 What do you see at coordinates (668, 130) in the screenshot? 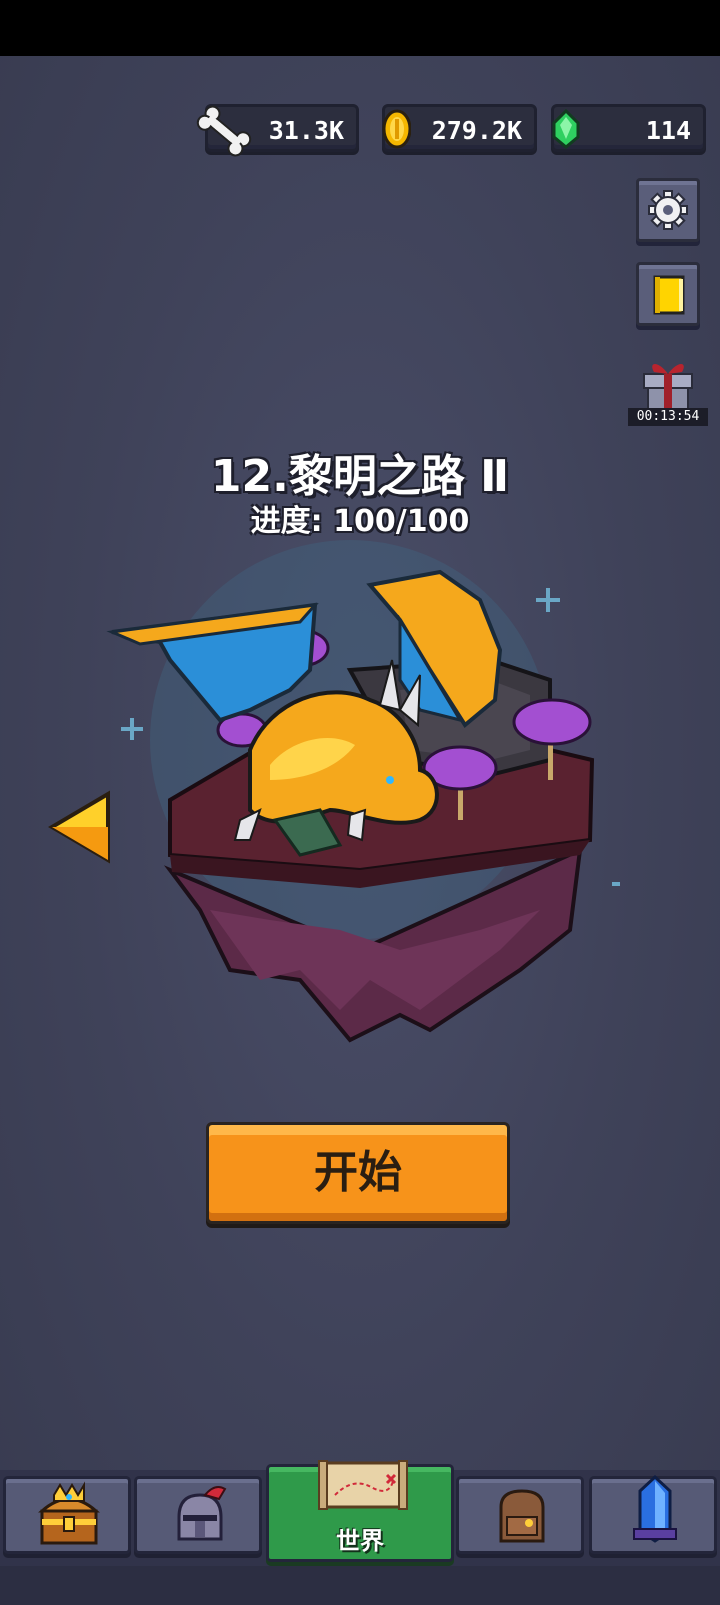
I see `gems-value: 114` at bounding box center [668, 130].